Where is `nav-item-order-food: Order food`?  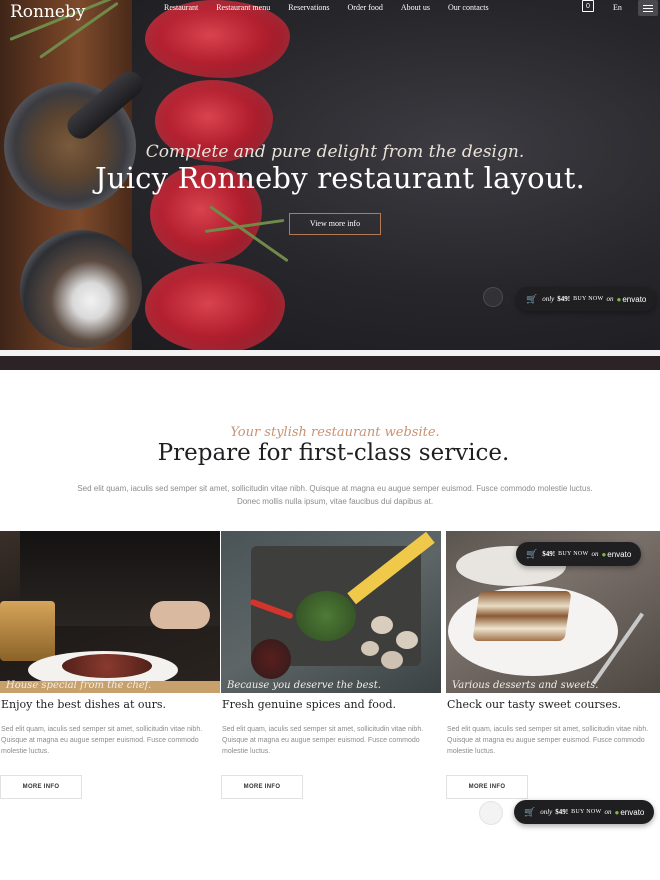
nav-item-order-food: Order food is located at coordinates (365, 7).